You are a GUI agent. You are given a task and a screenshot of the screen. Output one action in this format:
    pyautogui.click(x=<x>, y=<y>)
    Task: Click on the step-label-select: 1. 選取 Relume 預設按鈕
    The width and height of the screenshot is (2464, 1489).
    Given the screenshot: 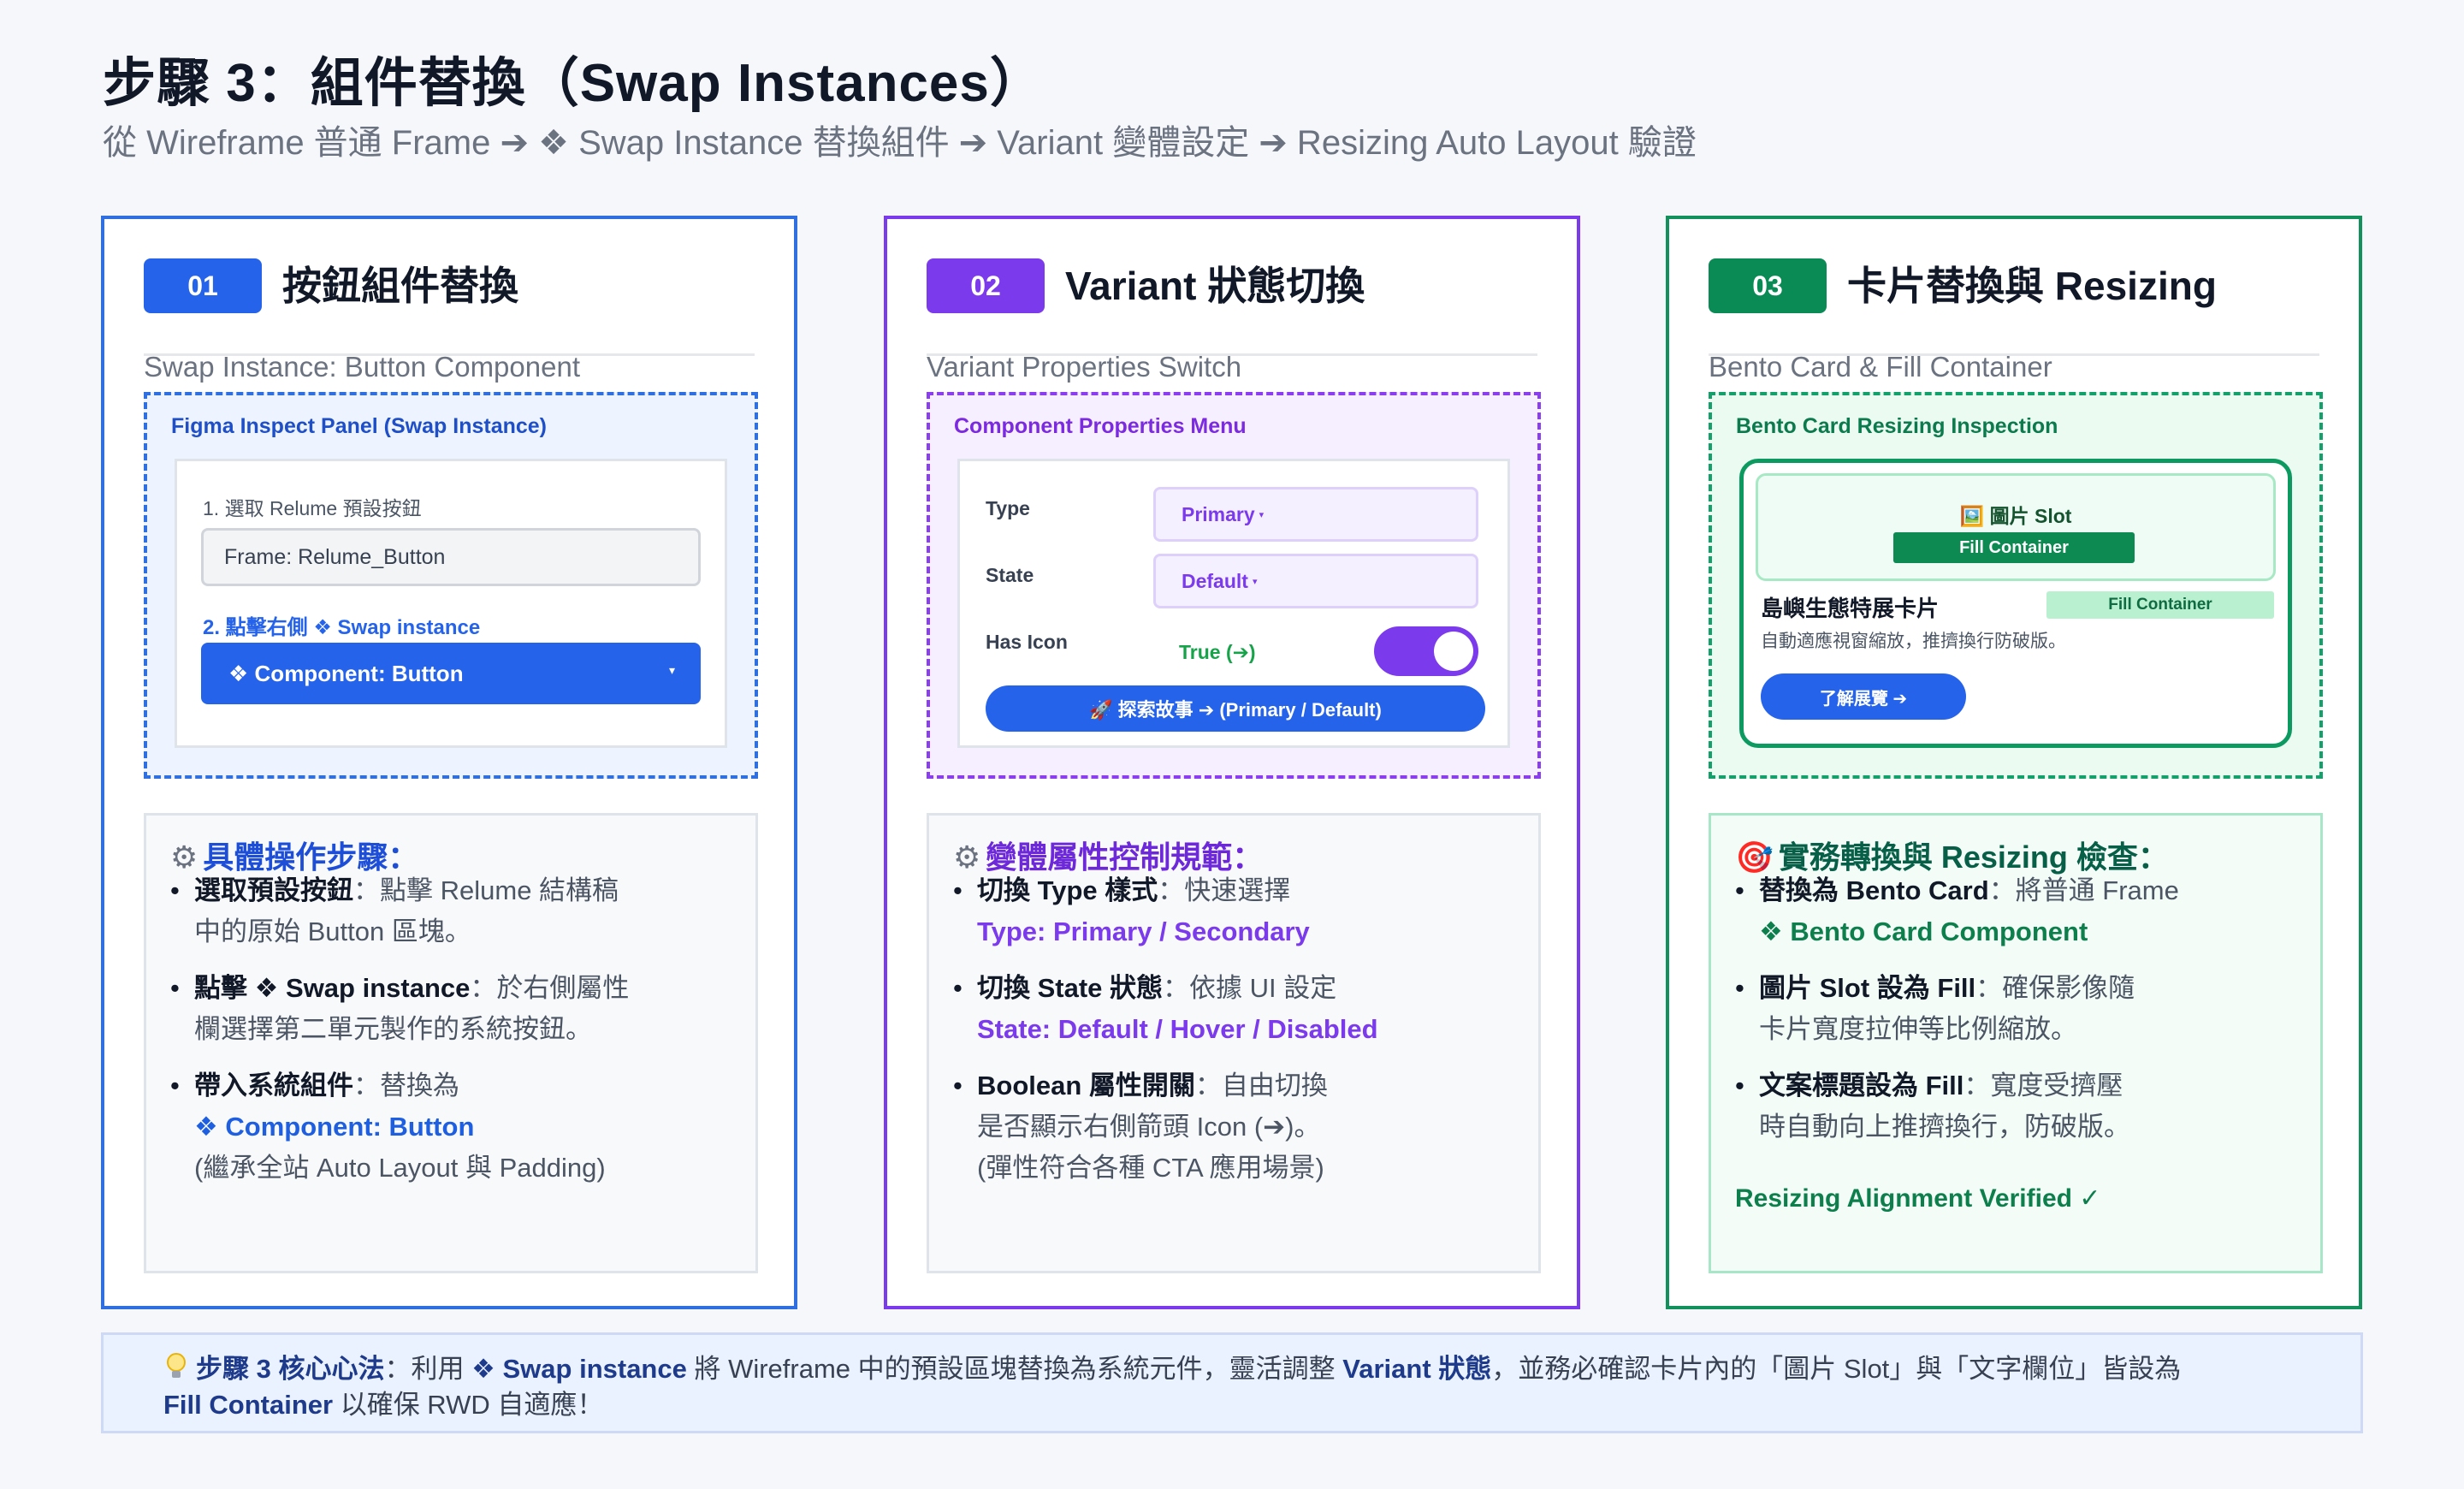 What is the action you would take?
    pyautogui.click(x=312, y=508)
    